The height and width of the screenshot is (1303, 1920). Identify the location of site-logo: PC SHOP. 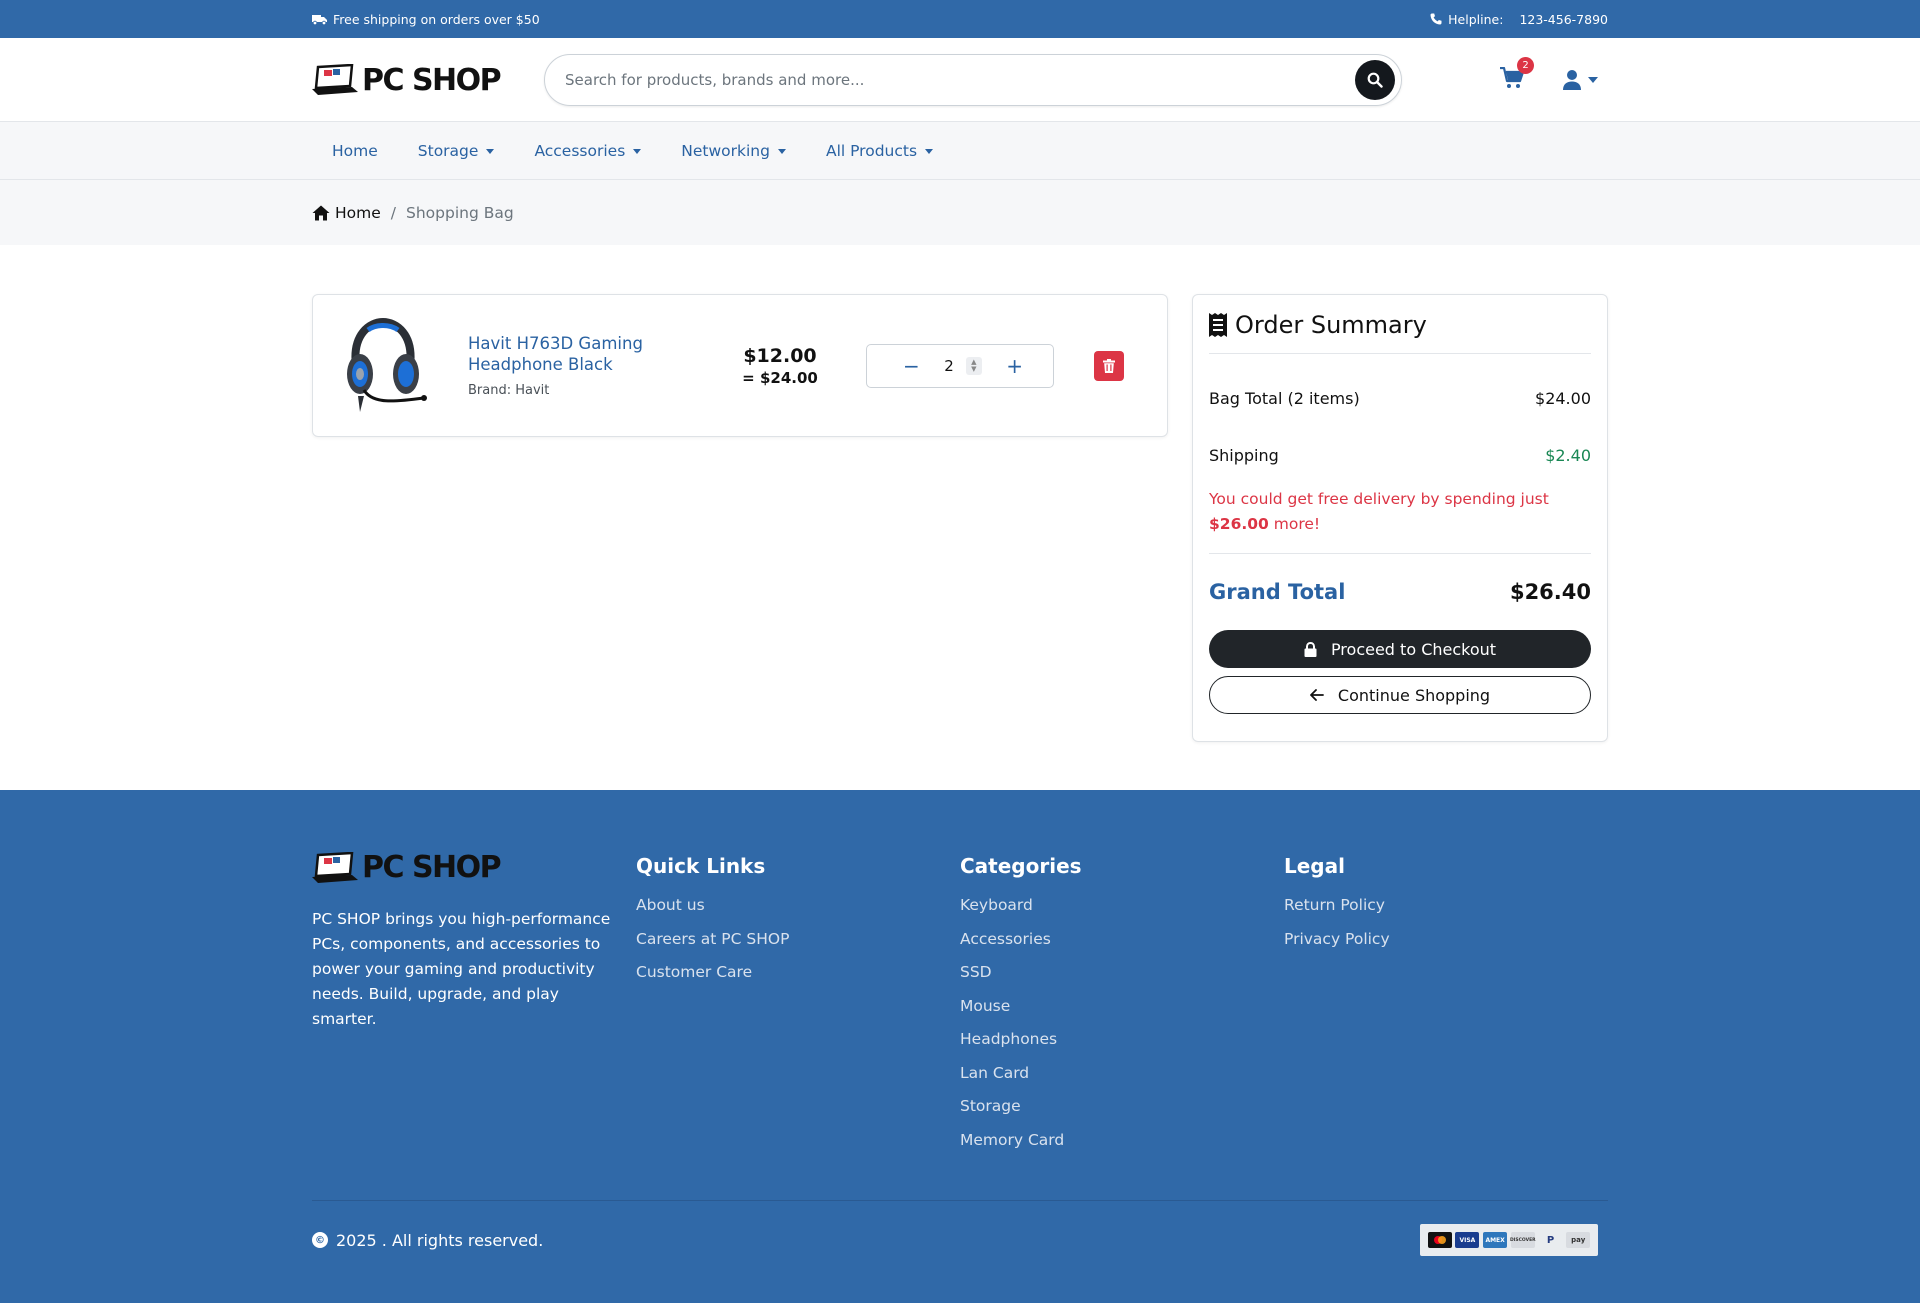
(422, 80).